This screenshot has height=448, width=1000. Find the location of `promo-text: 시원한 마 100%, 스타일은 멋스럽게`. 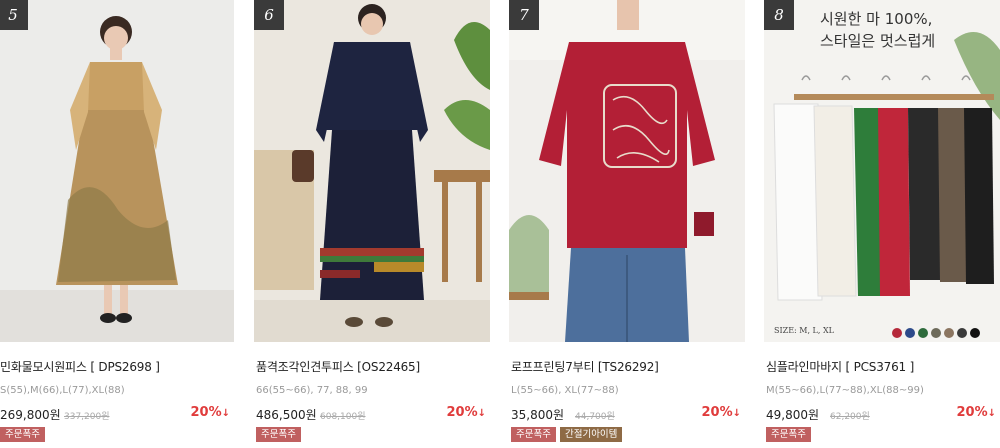

promo-text: 시원한 마 100%, 스타일은 멋스럽게 is located at coordinates (877, 30).